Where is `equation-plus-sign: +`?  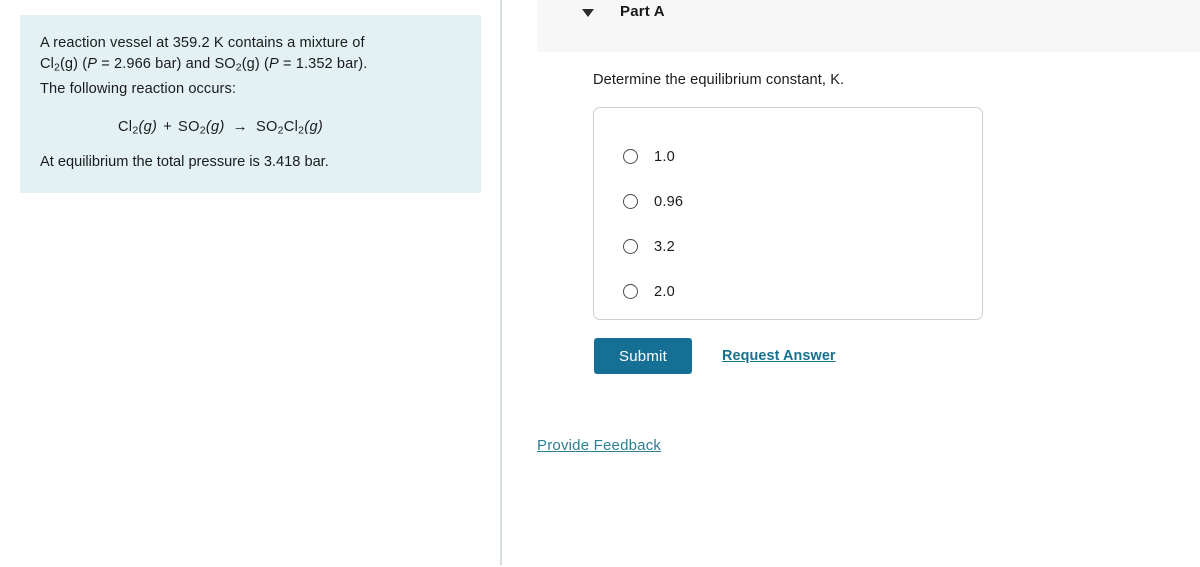 equation-plus-sign: + is located at coordinates (168, 126).